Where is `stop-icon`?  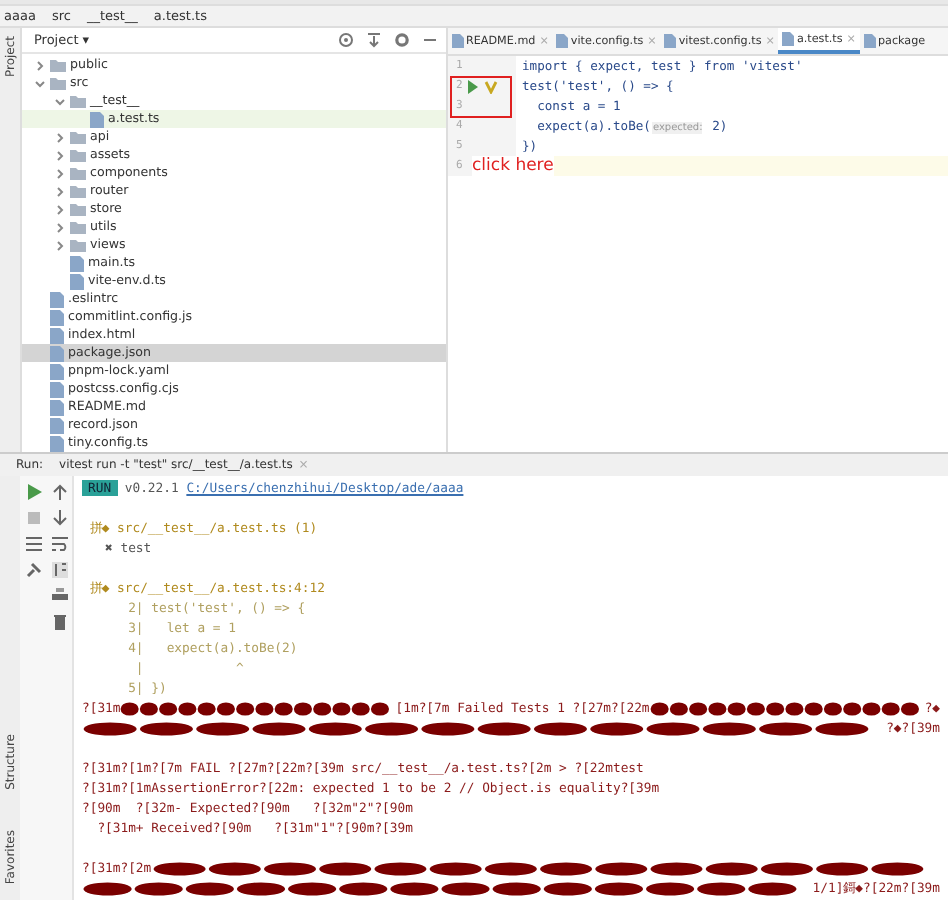
stop-icon is located at coordinates (33, 518).